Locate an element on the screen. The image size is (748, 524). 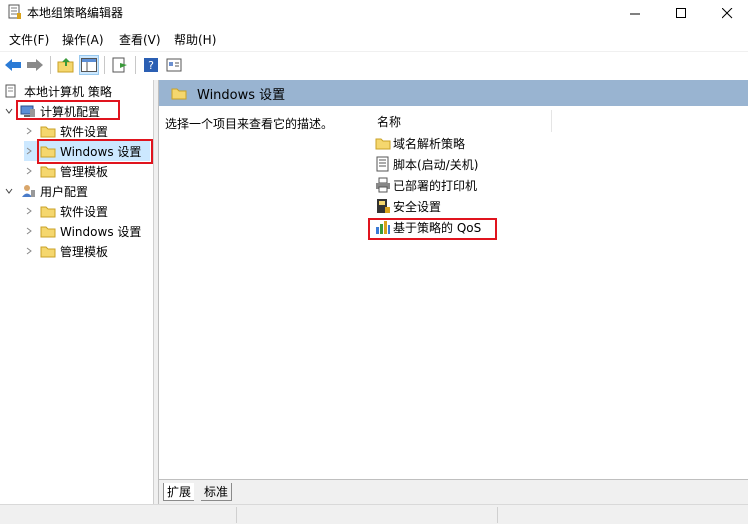
window-title: 本地组策略编辑器 is located at coordinates (75, 13).